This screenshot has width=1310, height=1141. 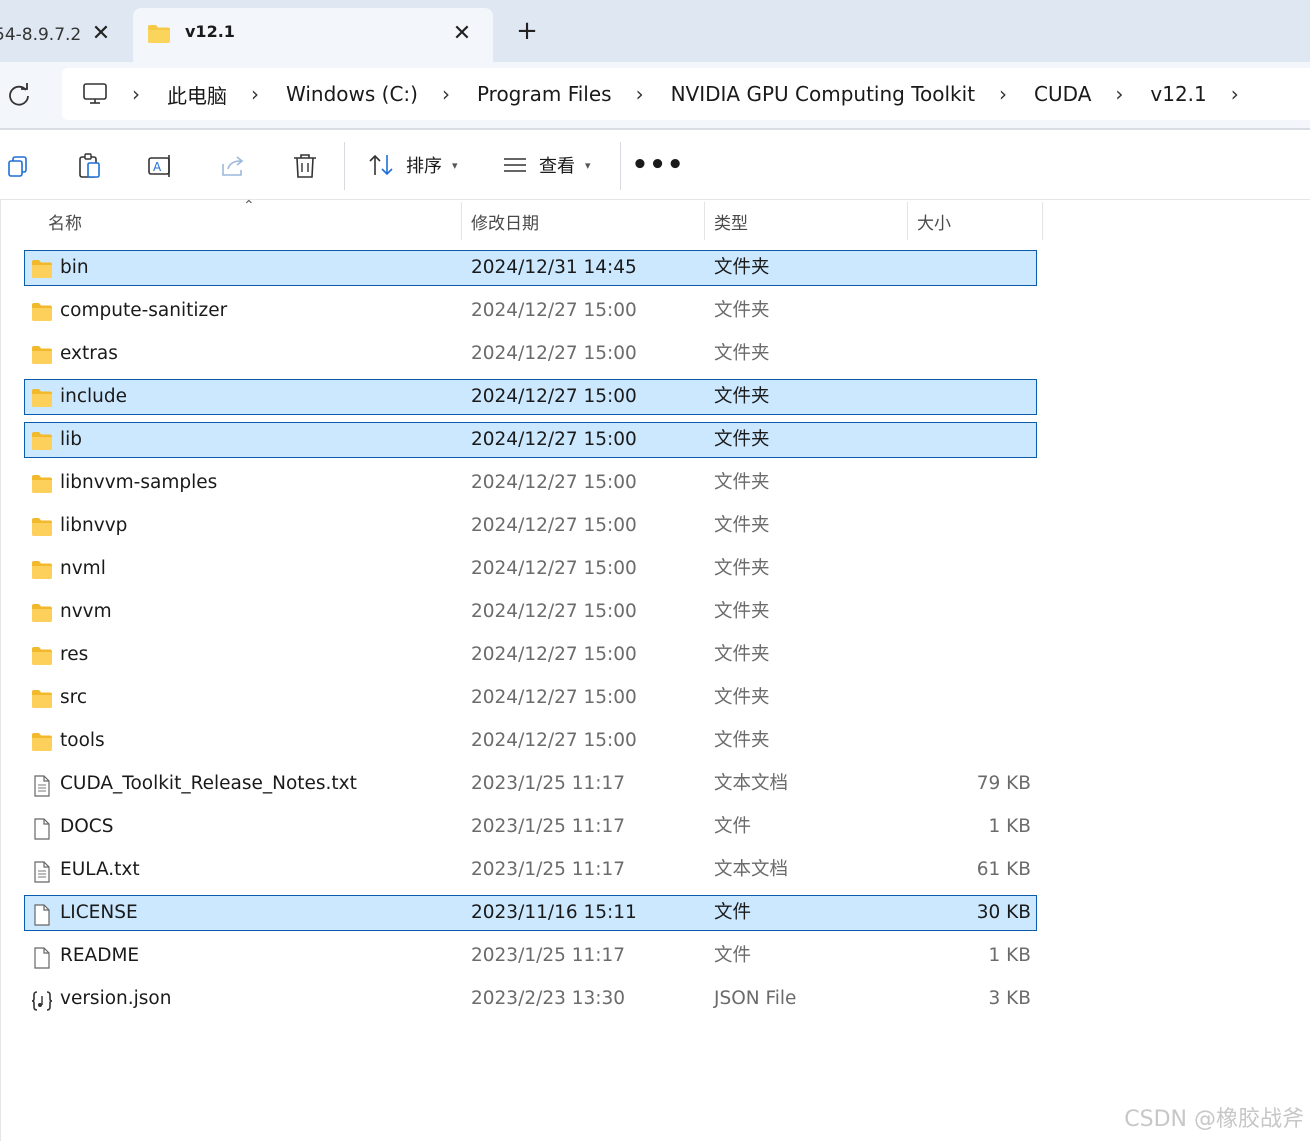 I want to click on file-row: compute-sanitizer 2024/12/27 15:00 文件夹, so click(x=530, y=311).